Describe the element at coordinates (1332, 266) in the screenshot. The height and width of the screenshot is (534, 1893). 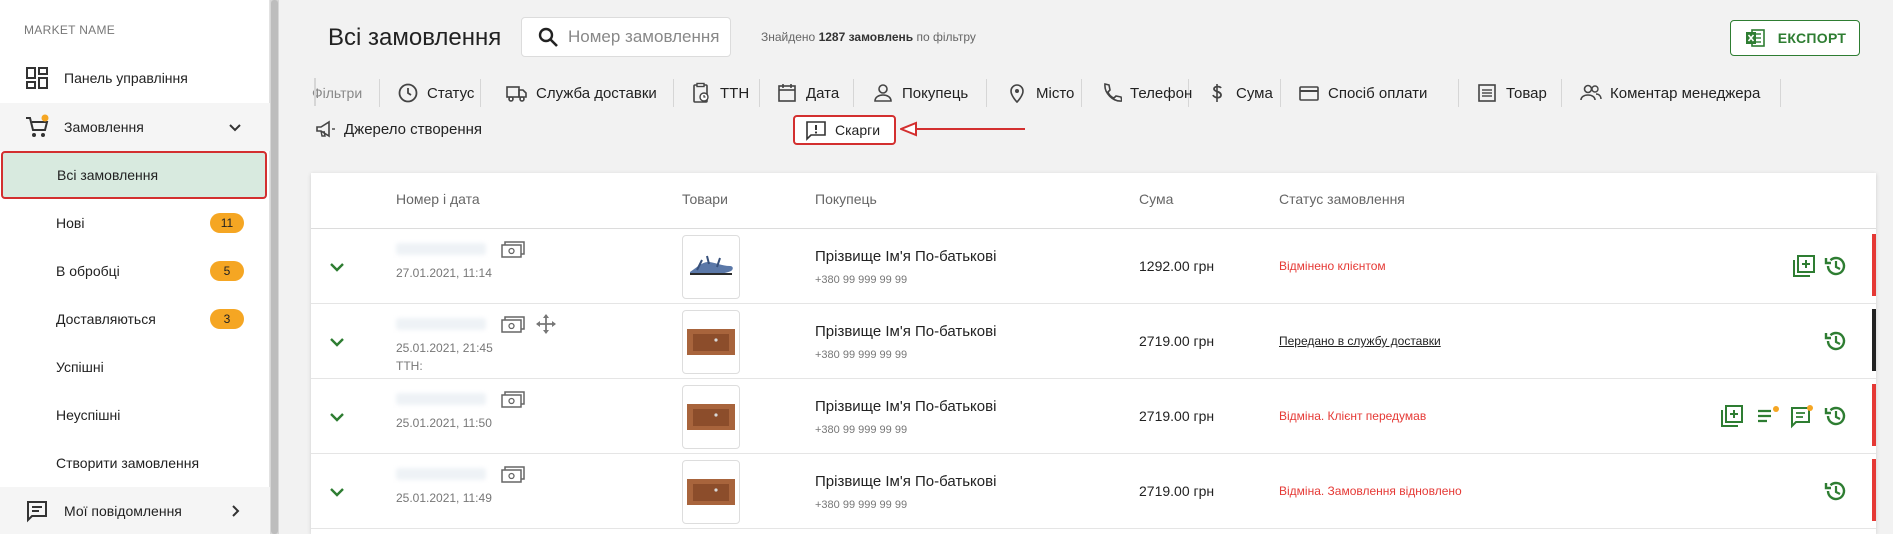
I see `order-status: Відмінено клієнтом` at that location.